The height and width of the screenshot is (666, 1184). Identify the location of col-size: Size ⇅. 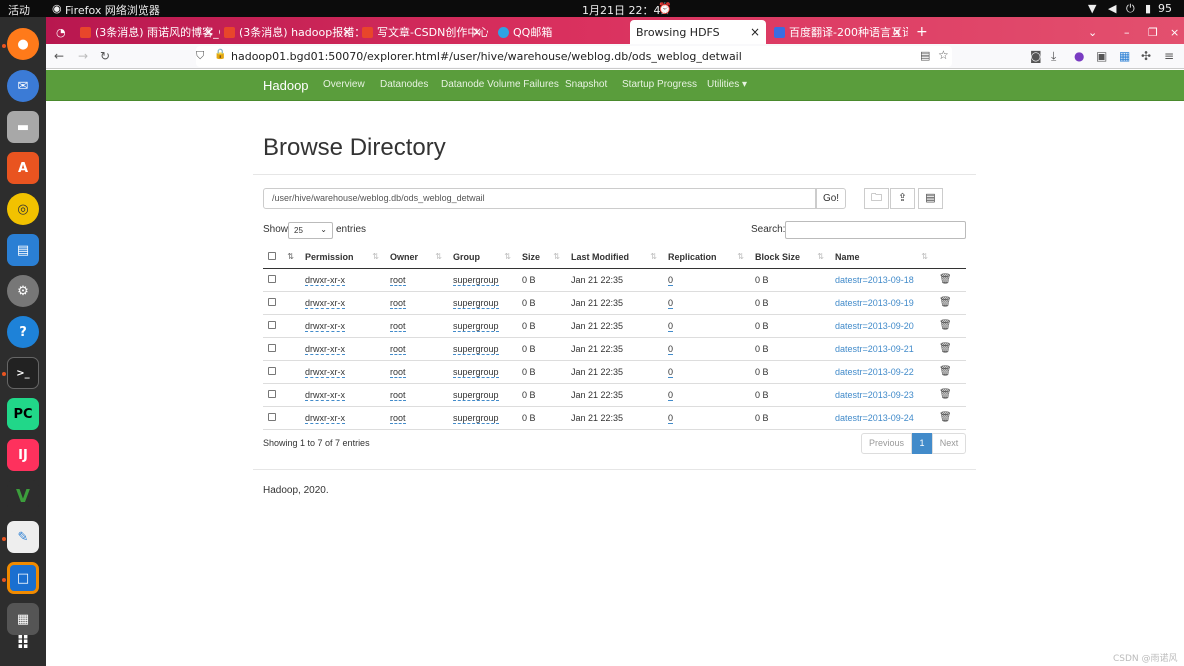
(541, 257).